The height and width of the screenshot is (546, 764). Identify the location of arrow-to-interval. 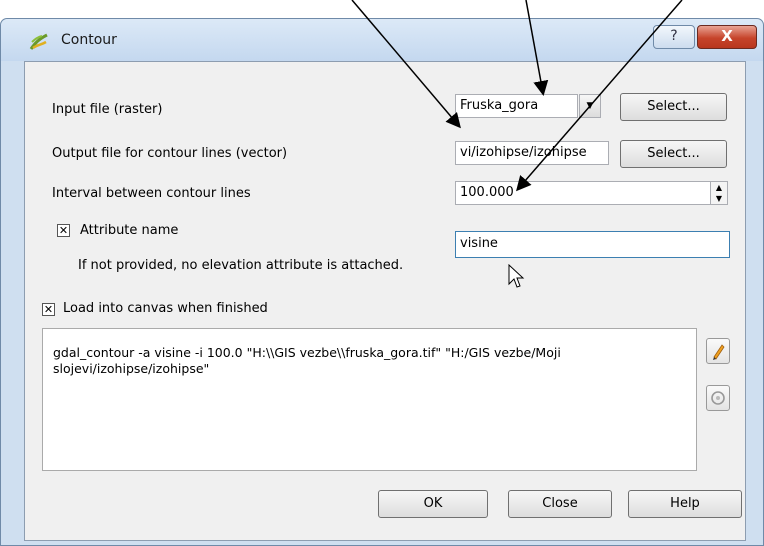
(599, 96).